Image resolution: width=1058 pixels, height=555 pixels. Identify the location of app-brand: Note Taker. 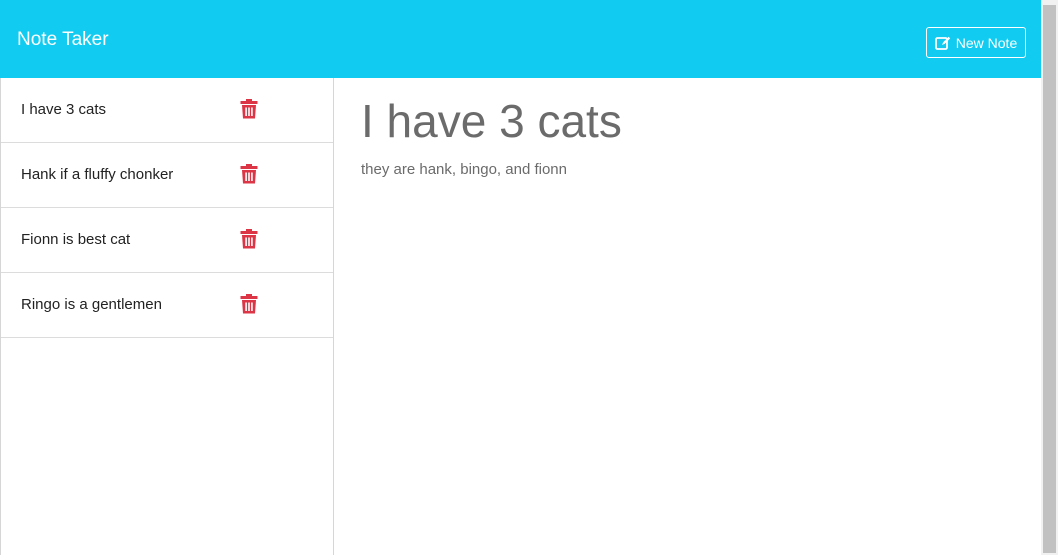
(63, 40).